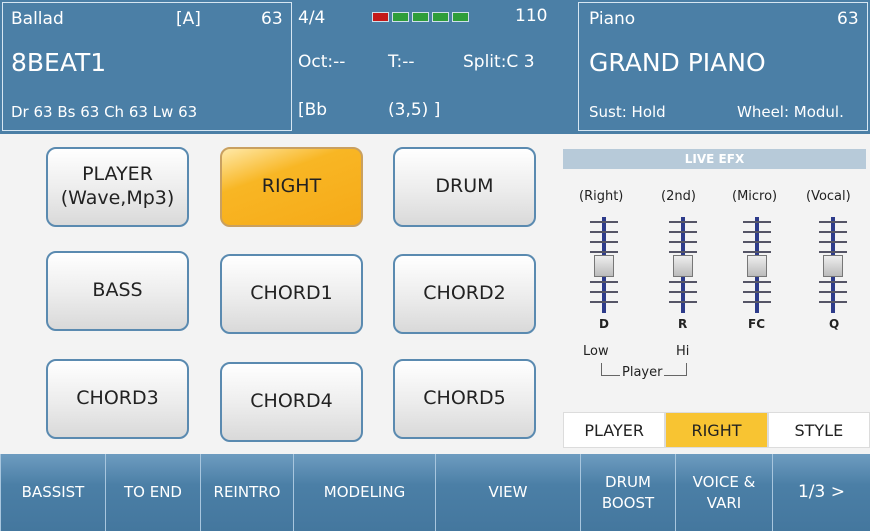 Image resolution: width=870 pixels, height=531 pixels. Describe the element at coordinates (531, 16) in the screenshot. I see `tempo-value: 110` at that location.